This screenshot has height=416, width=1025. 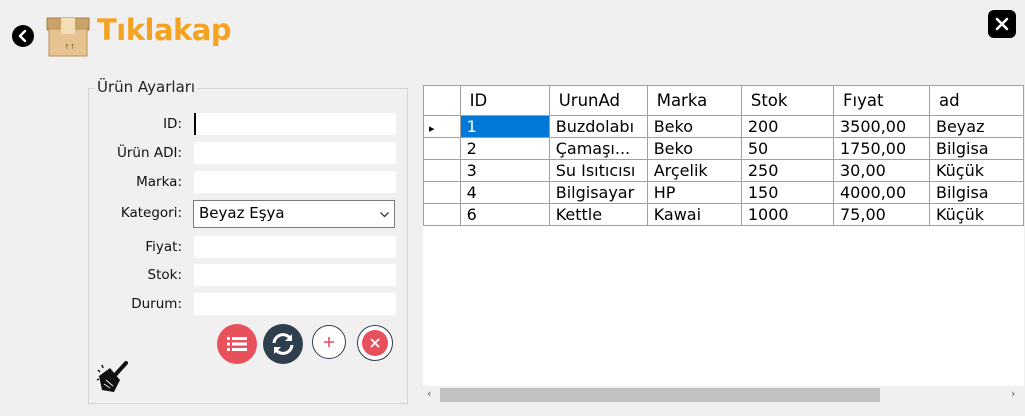 I want to click on row-header: ▸, so click(x=442, y=126).